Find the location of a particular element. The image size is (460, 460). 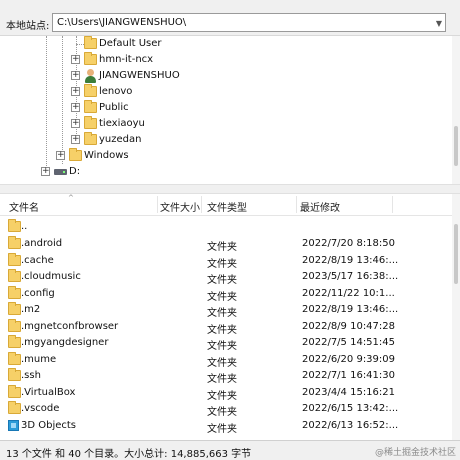

file-name: .ssh is located at coordinates (31, 375).